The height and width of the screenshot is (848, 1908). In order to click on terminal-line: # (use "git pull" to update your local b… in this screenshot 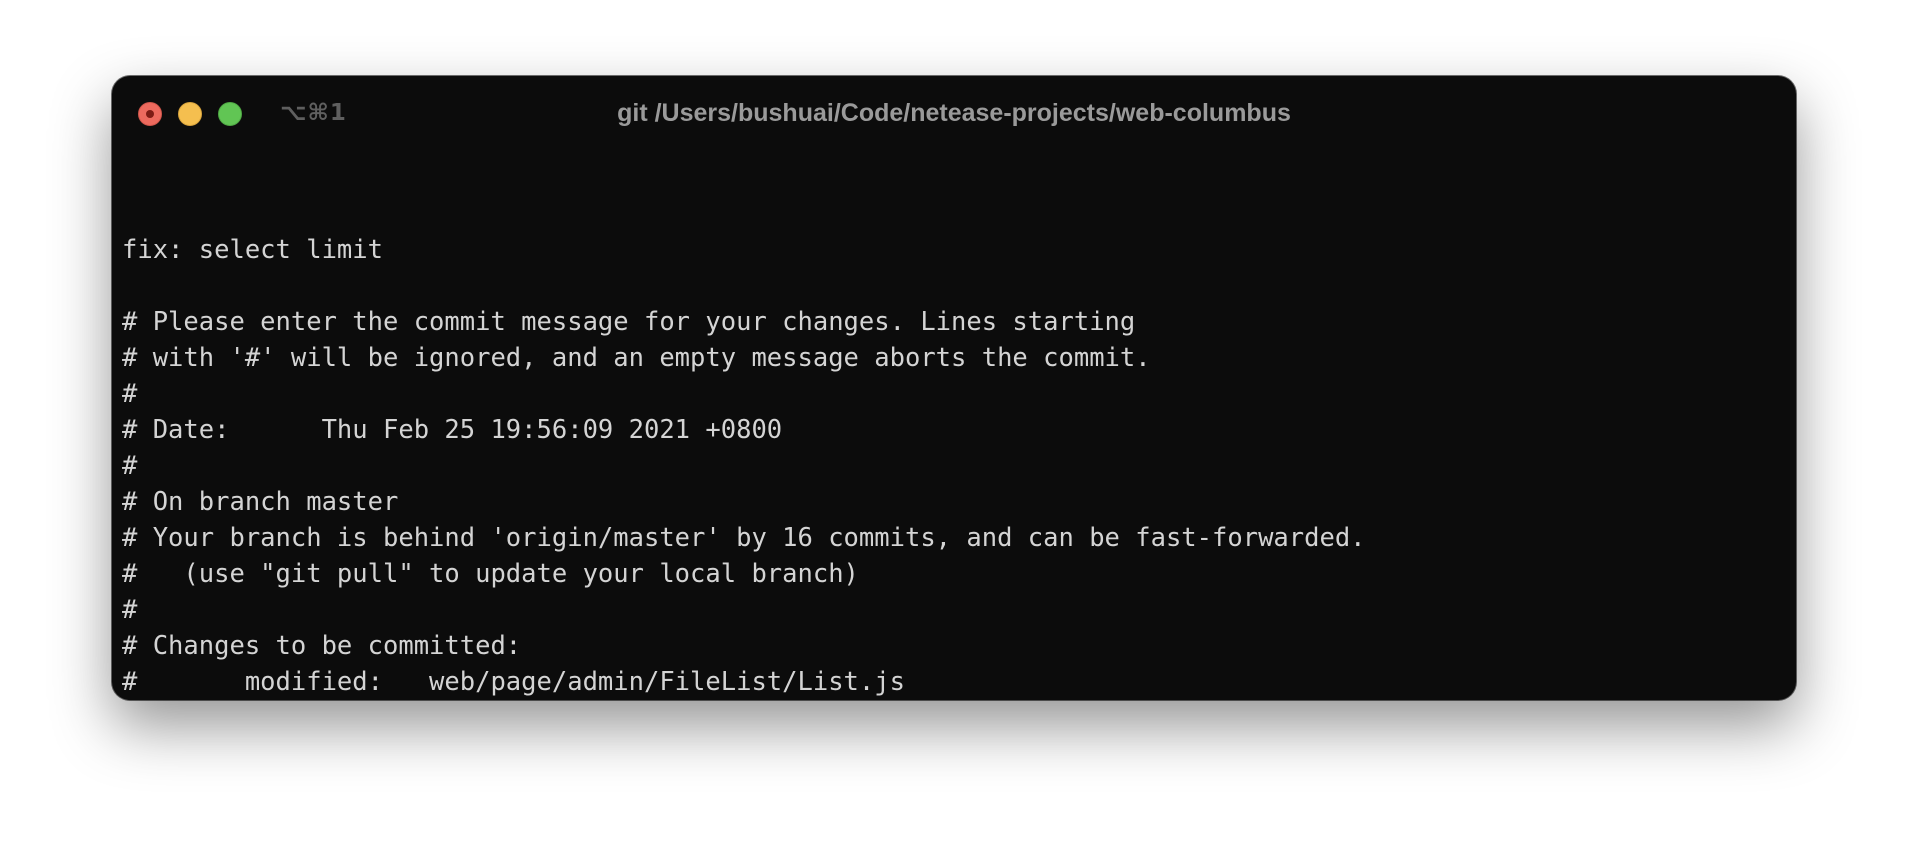, I will do `click(490, 574)`.